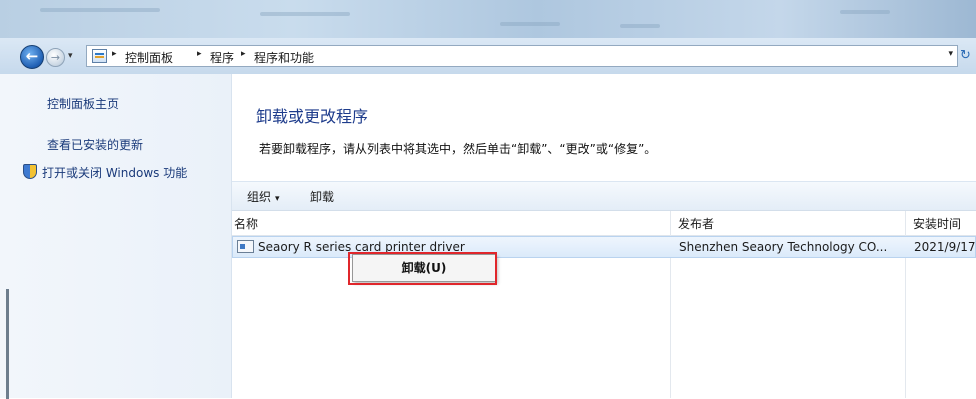 The height and width of the screenshot is (399, 976). What do you see at coordinates (277, 199) in the screenshot?
I see `organize-dropdown-icon: ▾` at bounding box center [277, 199].